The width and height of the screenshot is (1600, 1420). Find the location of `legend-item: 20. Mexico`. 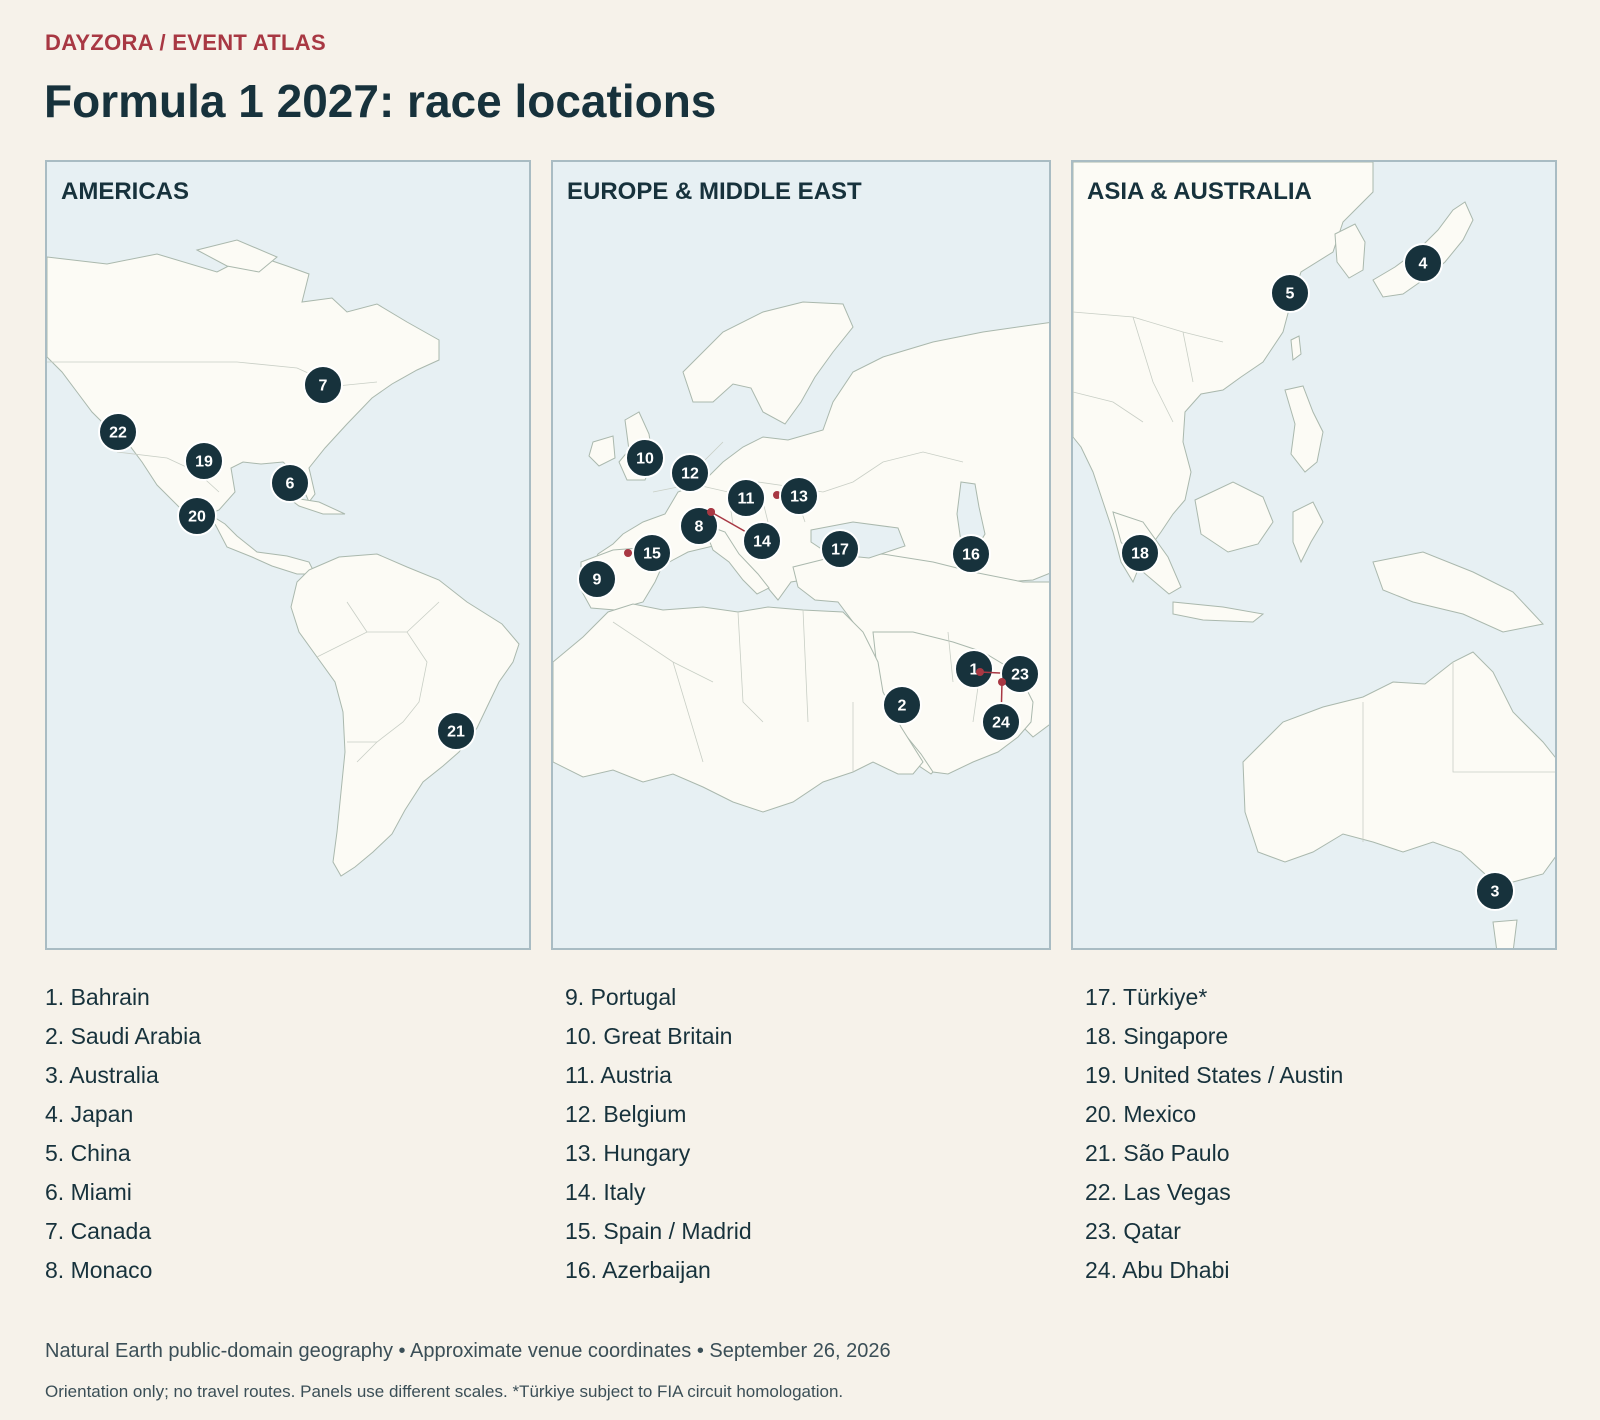

legend-item: 20. Mexico is located at coordinates (1141, 1114).